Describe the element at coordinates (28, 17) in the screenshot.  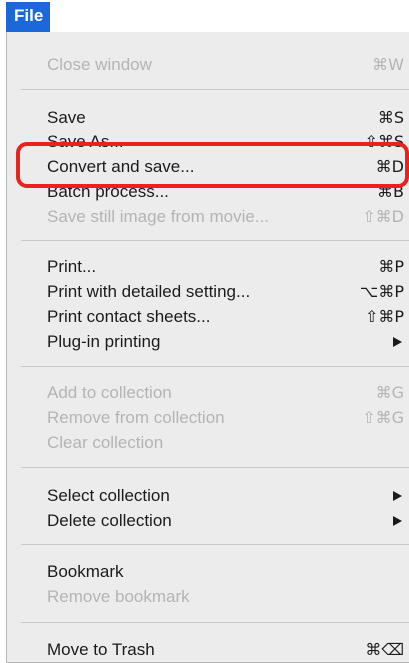
I see `file-menu-title: File` at that location.